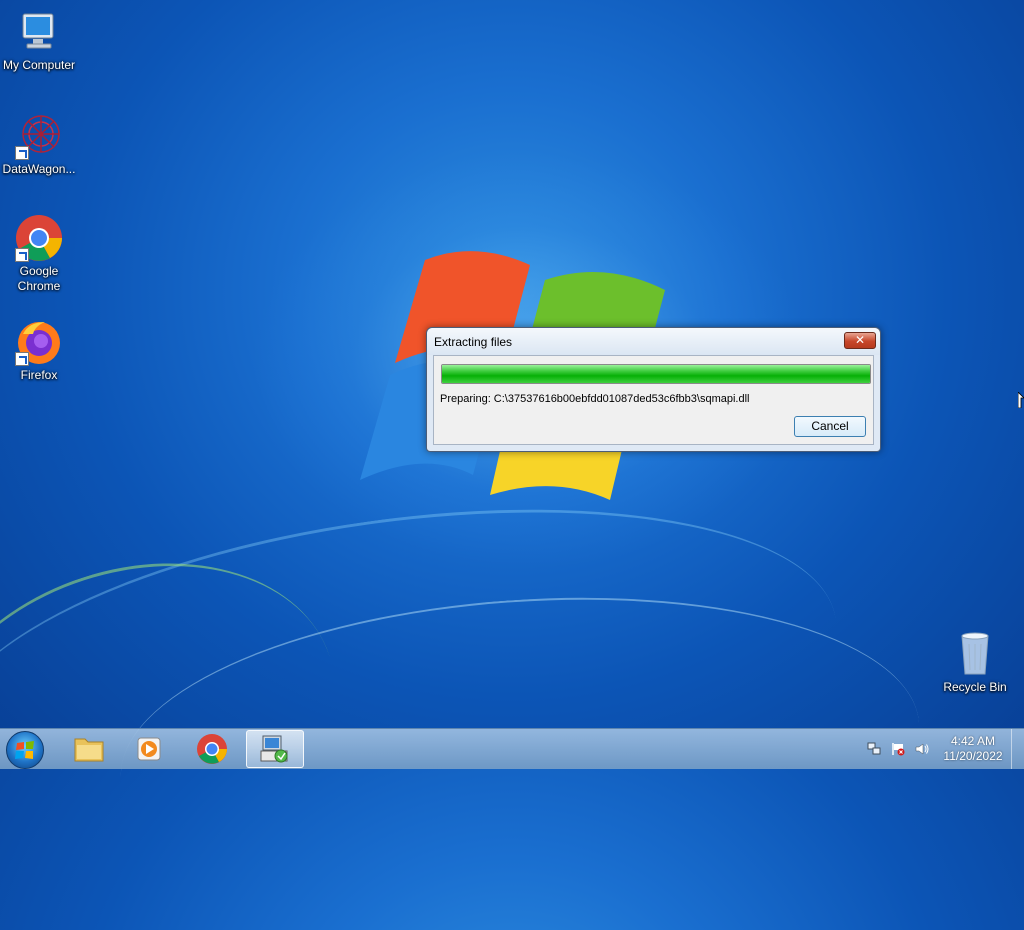  What do you see at coordinates (39, 136) in the screenshot?
I see `datawagon-icon` at bounding box center [39, 136].